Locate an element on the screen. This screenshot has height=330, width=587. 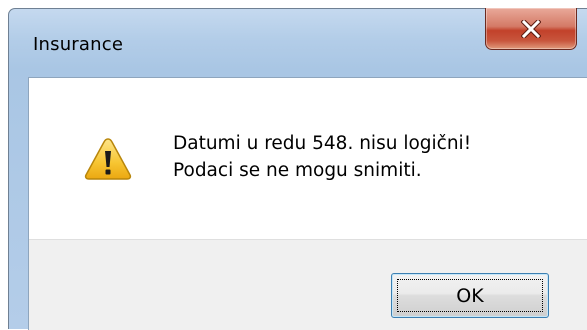
ok-button: OK is located at coordinates (470, 295).